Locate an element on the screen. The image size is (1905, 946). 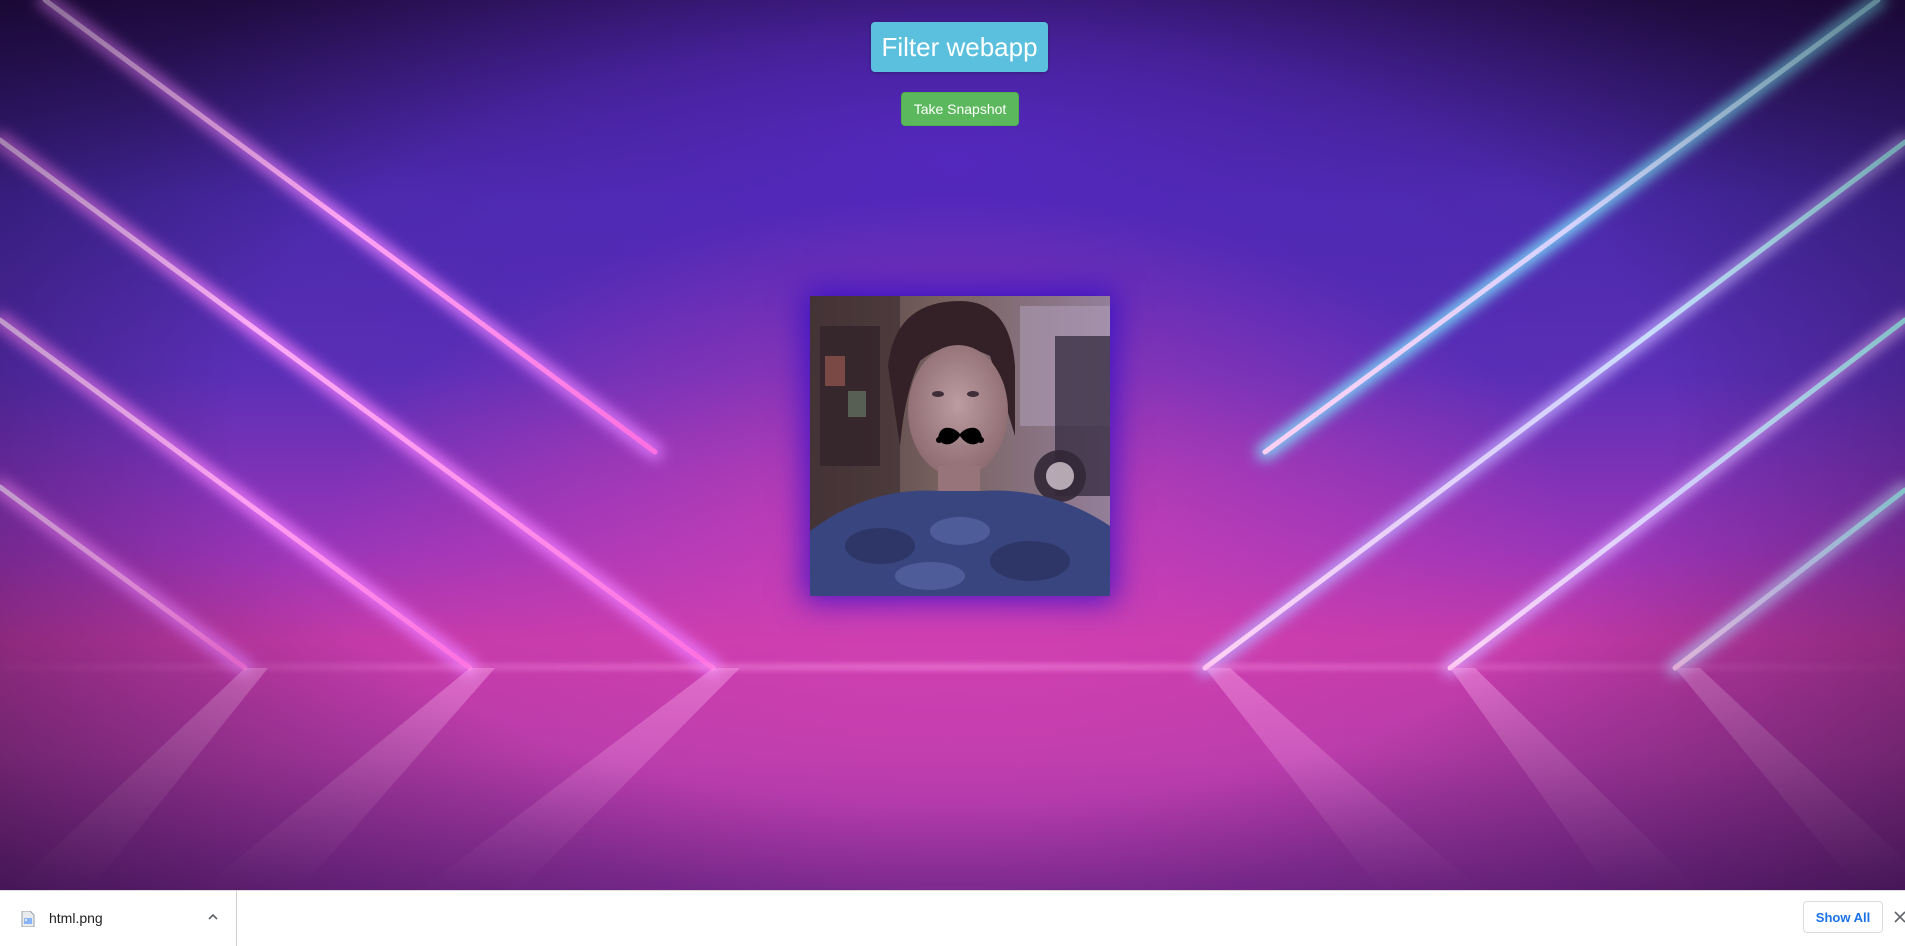
image-file-icon is located at coordinates (28, 919).